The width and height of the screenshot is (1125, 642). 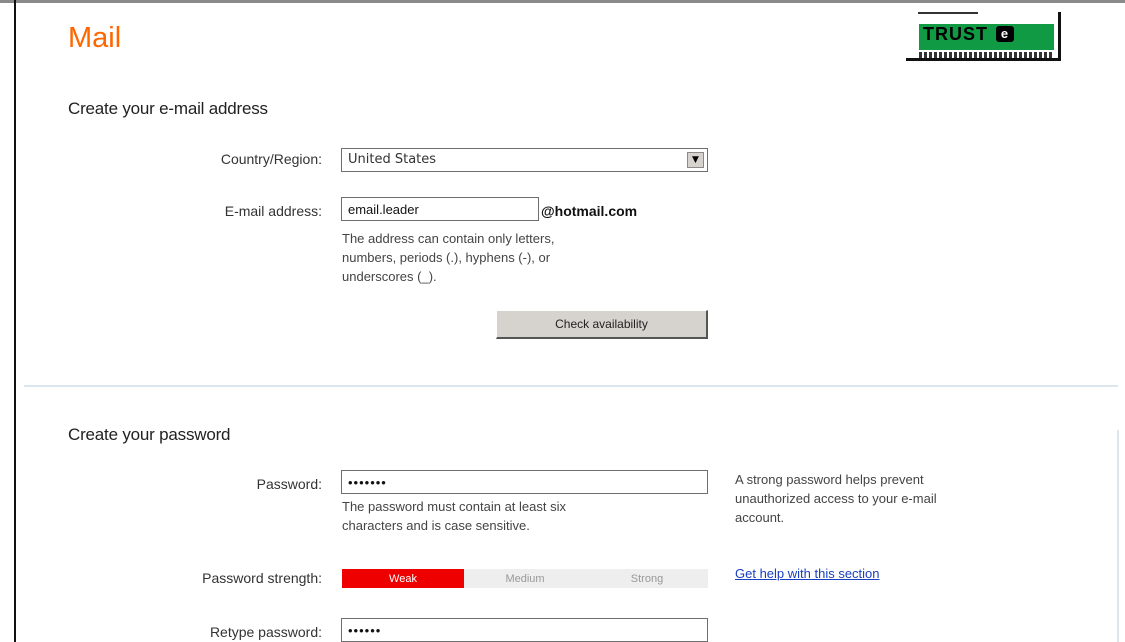 What do you see at coordinates (524, 482) in the screenshot?
I see `password-input` at bounding box center [524, 482].